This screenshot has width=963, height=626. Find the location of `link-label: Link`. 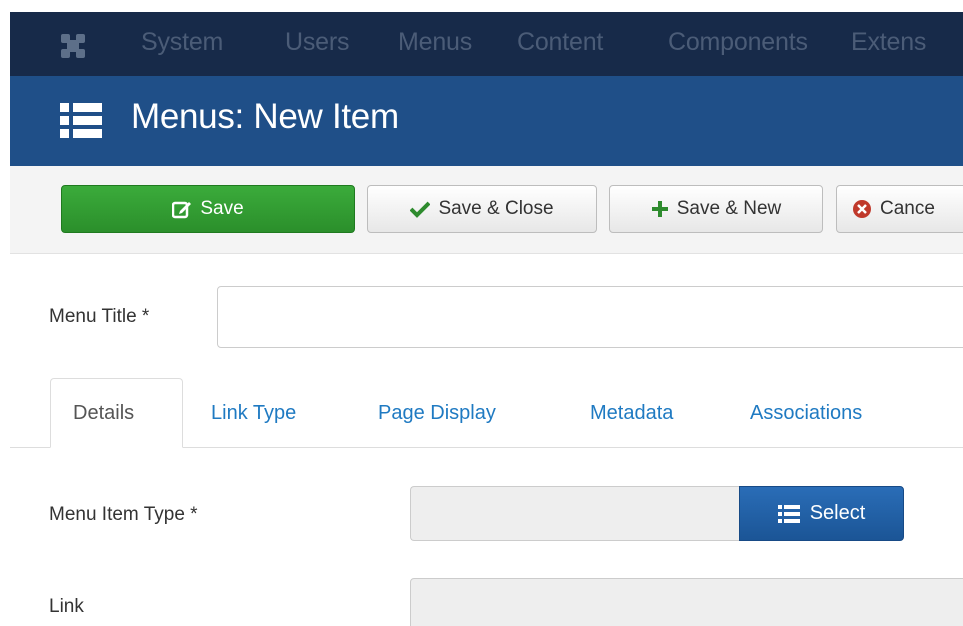

link-label: Link is located at coordinates (66, 606).